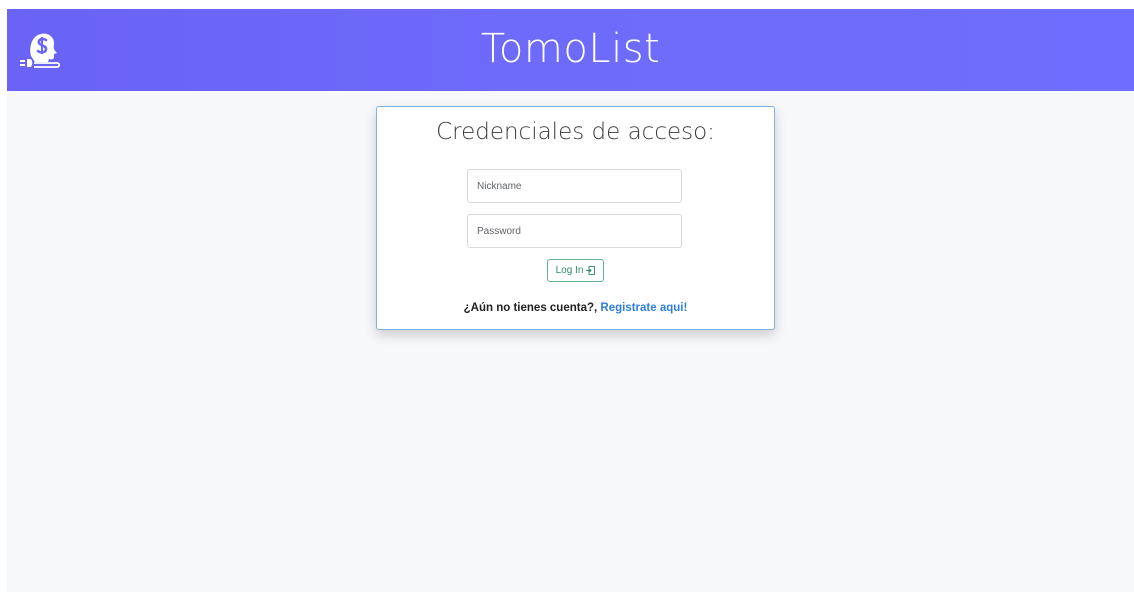 Image resolution: width=1134 pixels, height=592 pixels. I want to click on register-link: Registrate aqui!, so click(643, 308).